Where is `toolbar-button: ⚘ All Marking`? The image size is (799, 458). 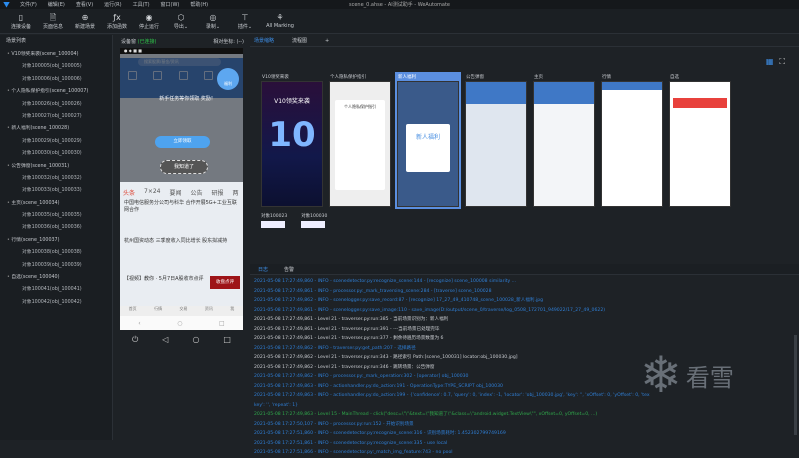 toolbar-button: ⚘ All Marking is located at coordinates (280, 21).